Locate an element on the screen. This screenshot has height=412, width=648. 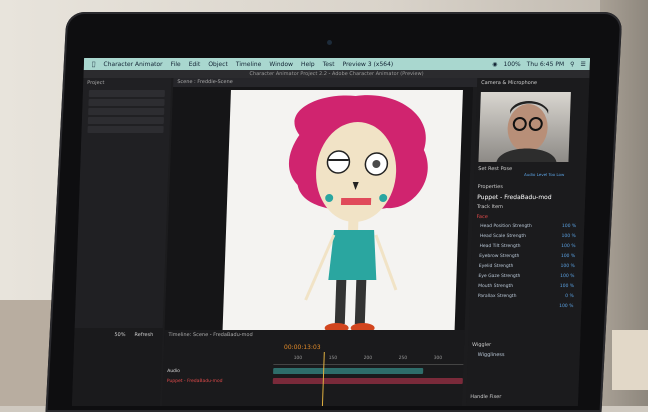
prop-row: Eye Gaze Strength 100 % is located at coordinates (526, 278).